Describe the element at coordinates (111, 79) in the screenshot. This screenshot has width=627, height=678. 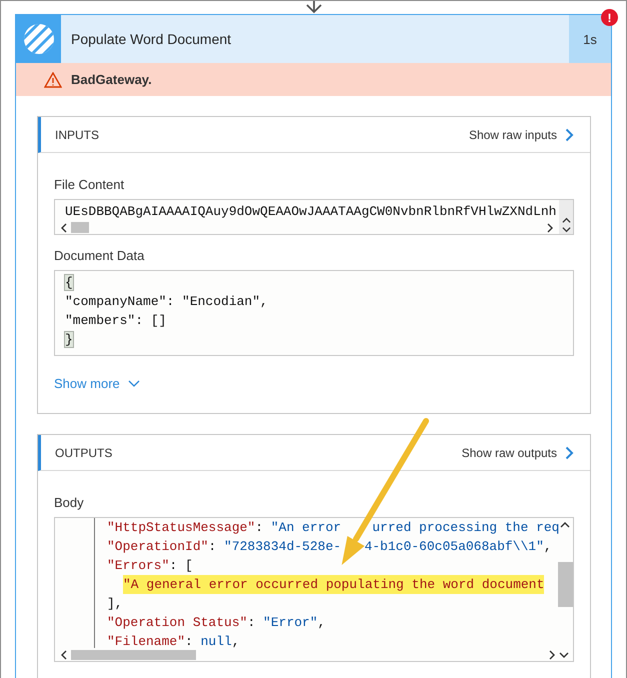
I see `error-message: BadGateway.` at that location.